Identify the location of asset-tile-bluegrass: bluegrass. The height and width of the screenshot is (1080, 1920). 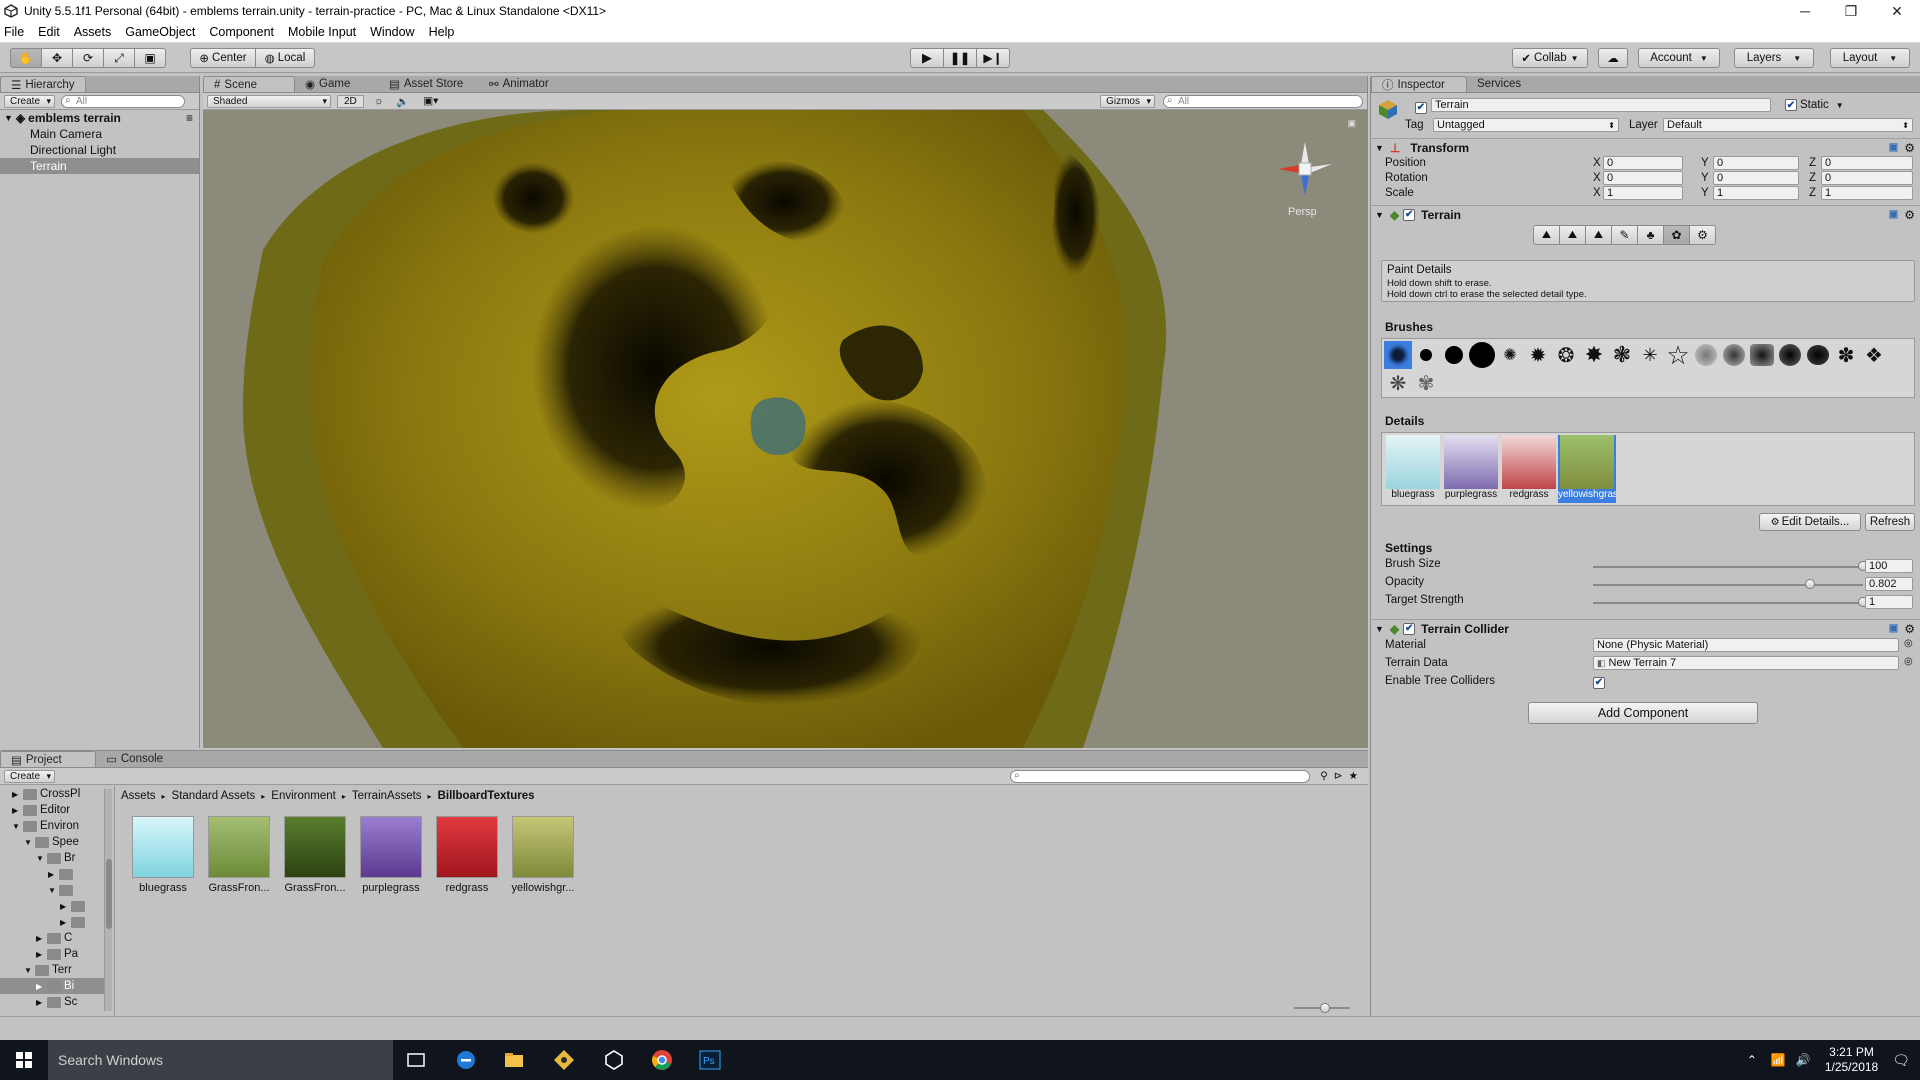
(163, 855).